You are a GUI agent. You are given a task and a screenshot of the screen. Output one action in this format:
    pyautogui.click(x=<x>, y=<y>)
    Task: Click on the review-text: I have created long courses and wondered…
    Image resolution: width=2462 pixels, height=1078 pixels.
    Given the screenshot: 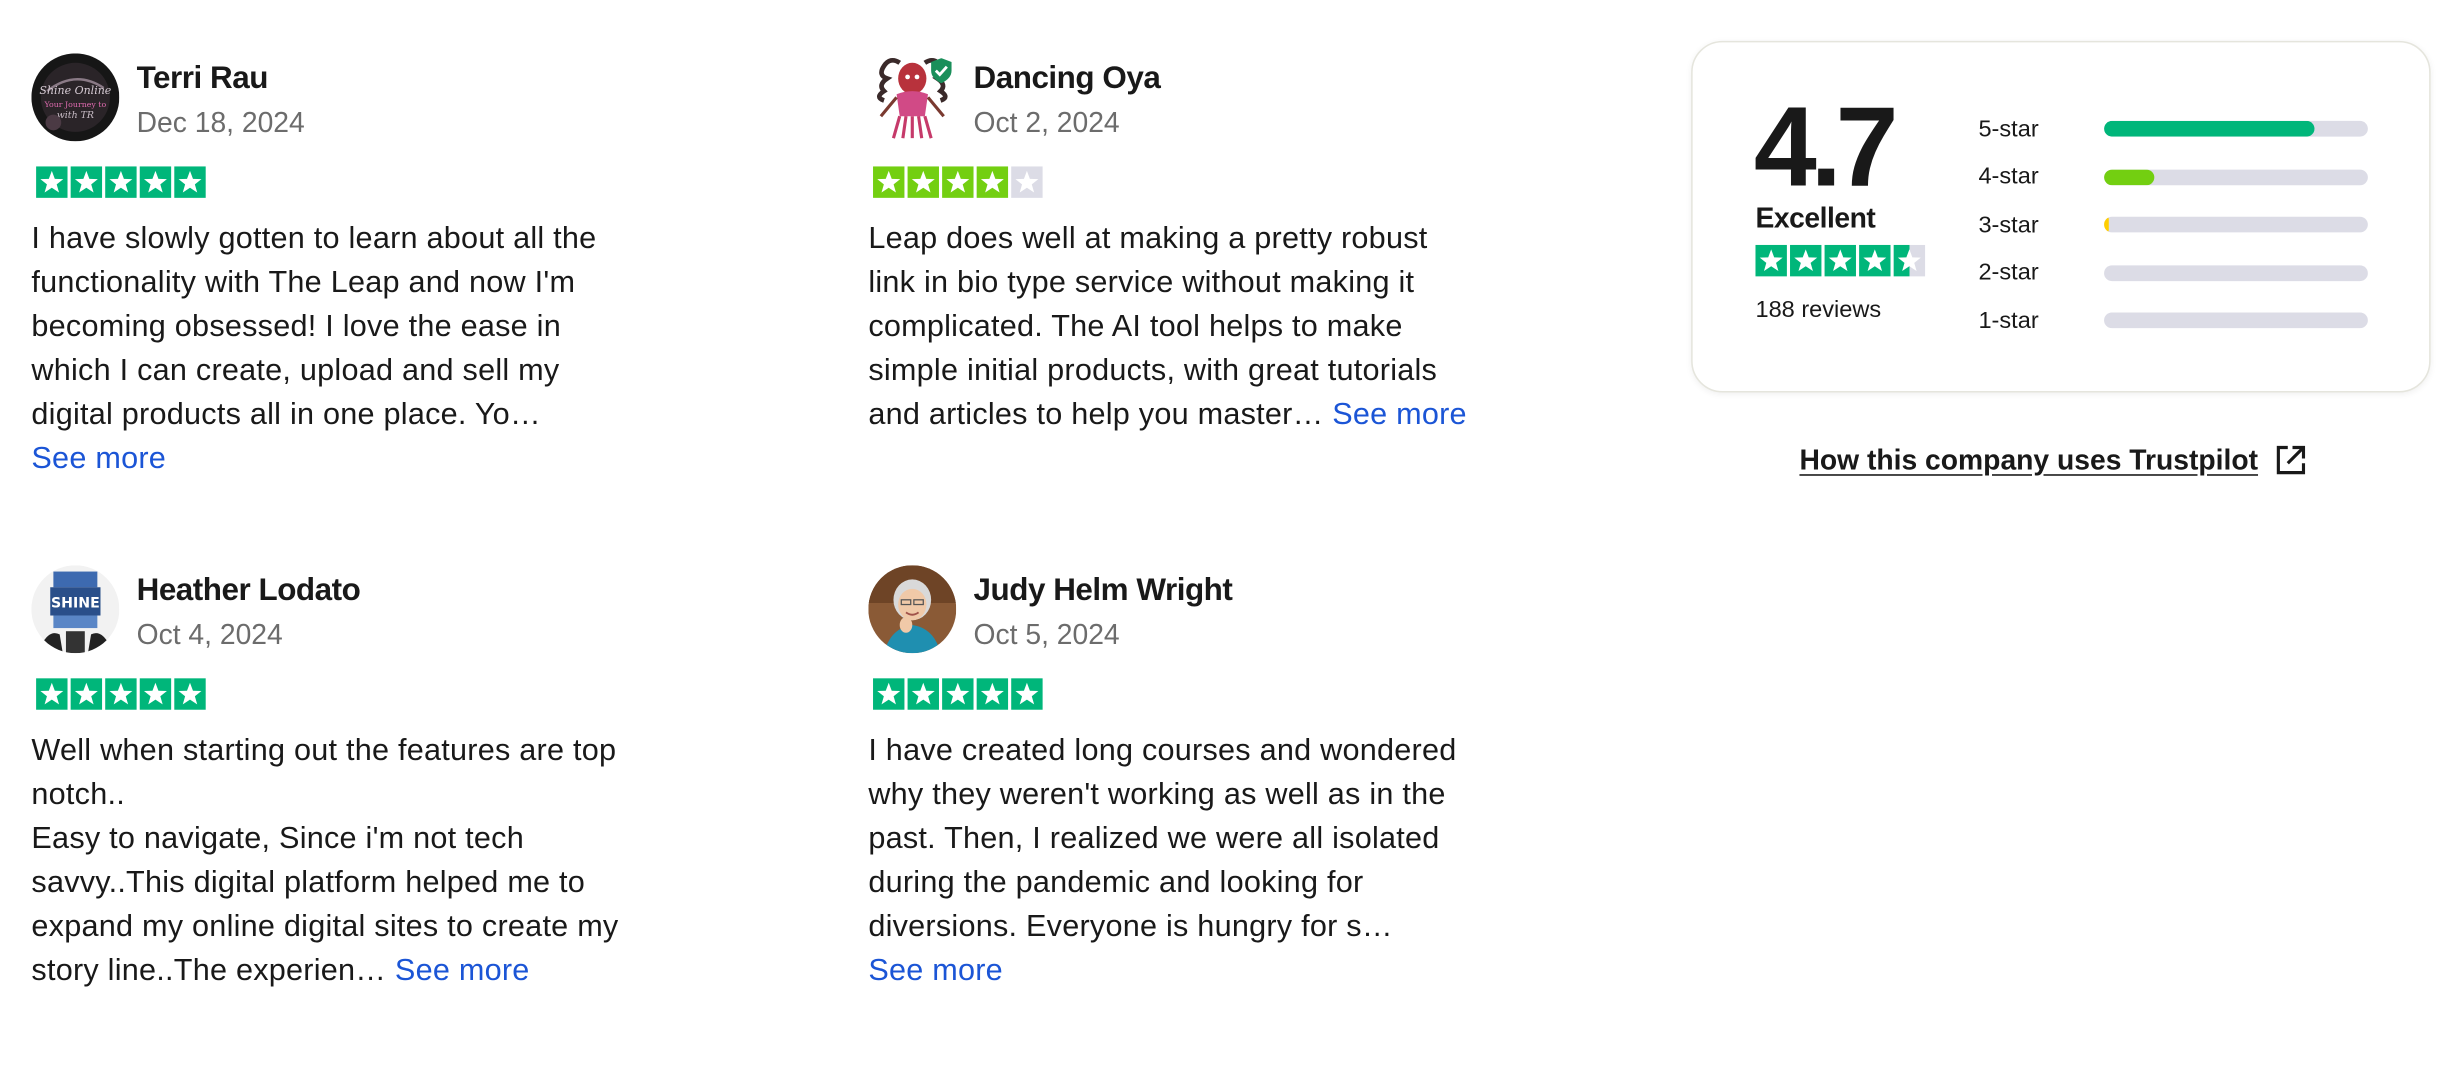 What is the action you would take?
    pyautogui.click(x=1162, y=860)
    